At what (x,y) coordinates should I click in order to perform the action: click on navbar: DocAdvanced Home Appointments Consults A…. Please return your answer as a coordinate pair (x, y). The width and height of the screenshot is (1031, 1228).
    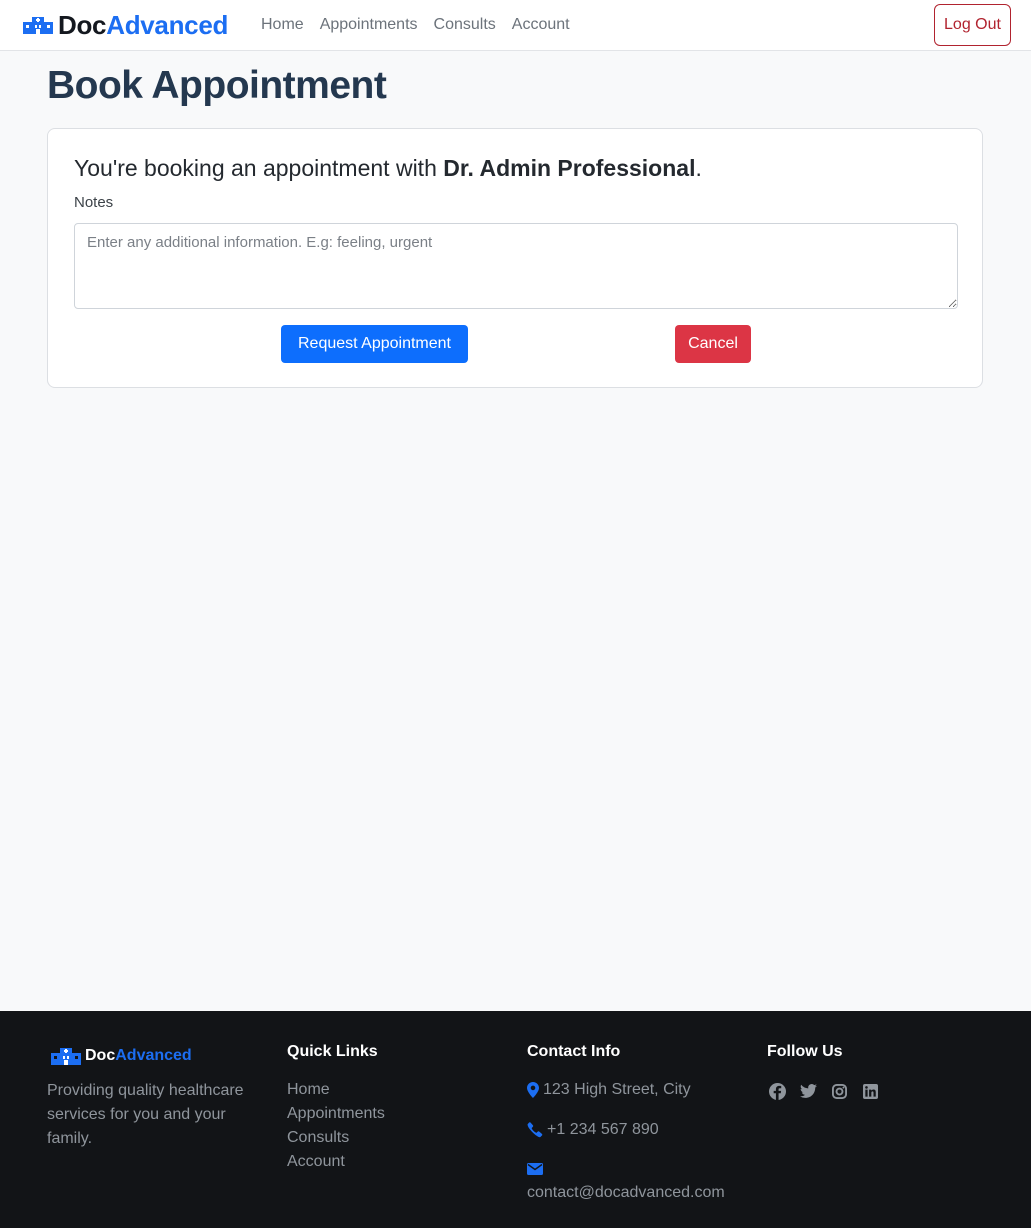
    Looking at the image, I should click on (515, 25).